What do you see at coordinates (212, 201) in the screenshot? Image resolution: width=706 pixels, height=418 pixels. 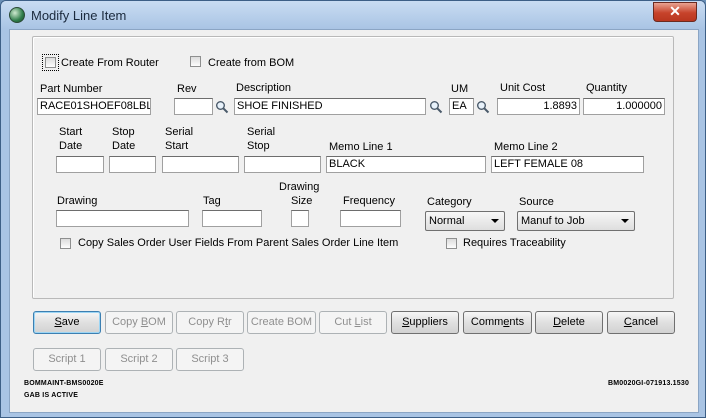 I see `tag-label: Tag` at bounding box center [212, 201].